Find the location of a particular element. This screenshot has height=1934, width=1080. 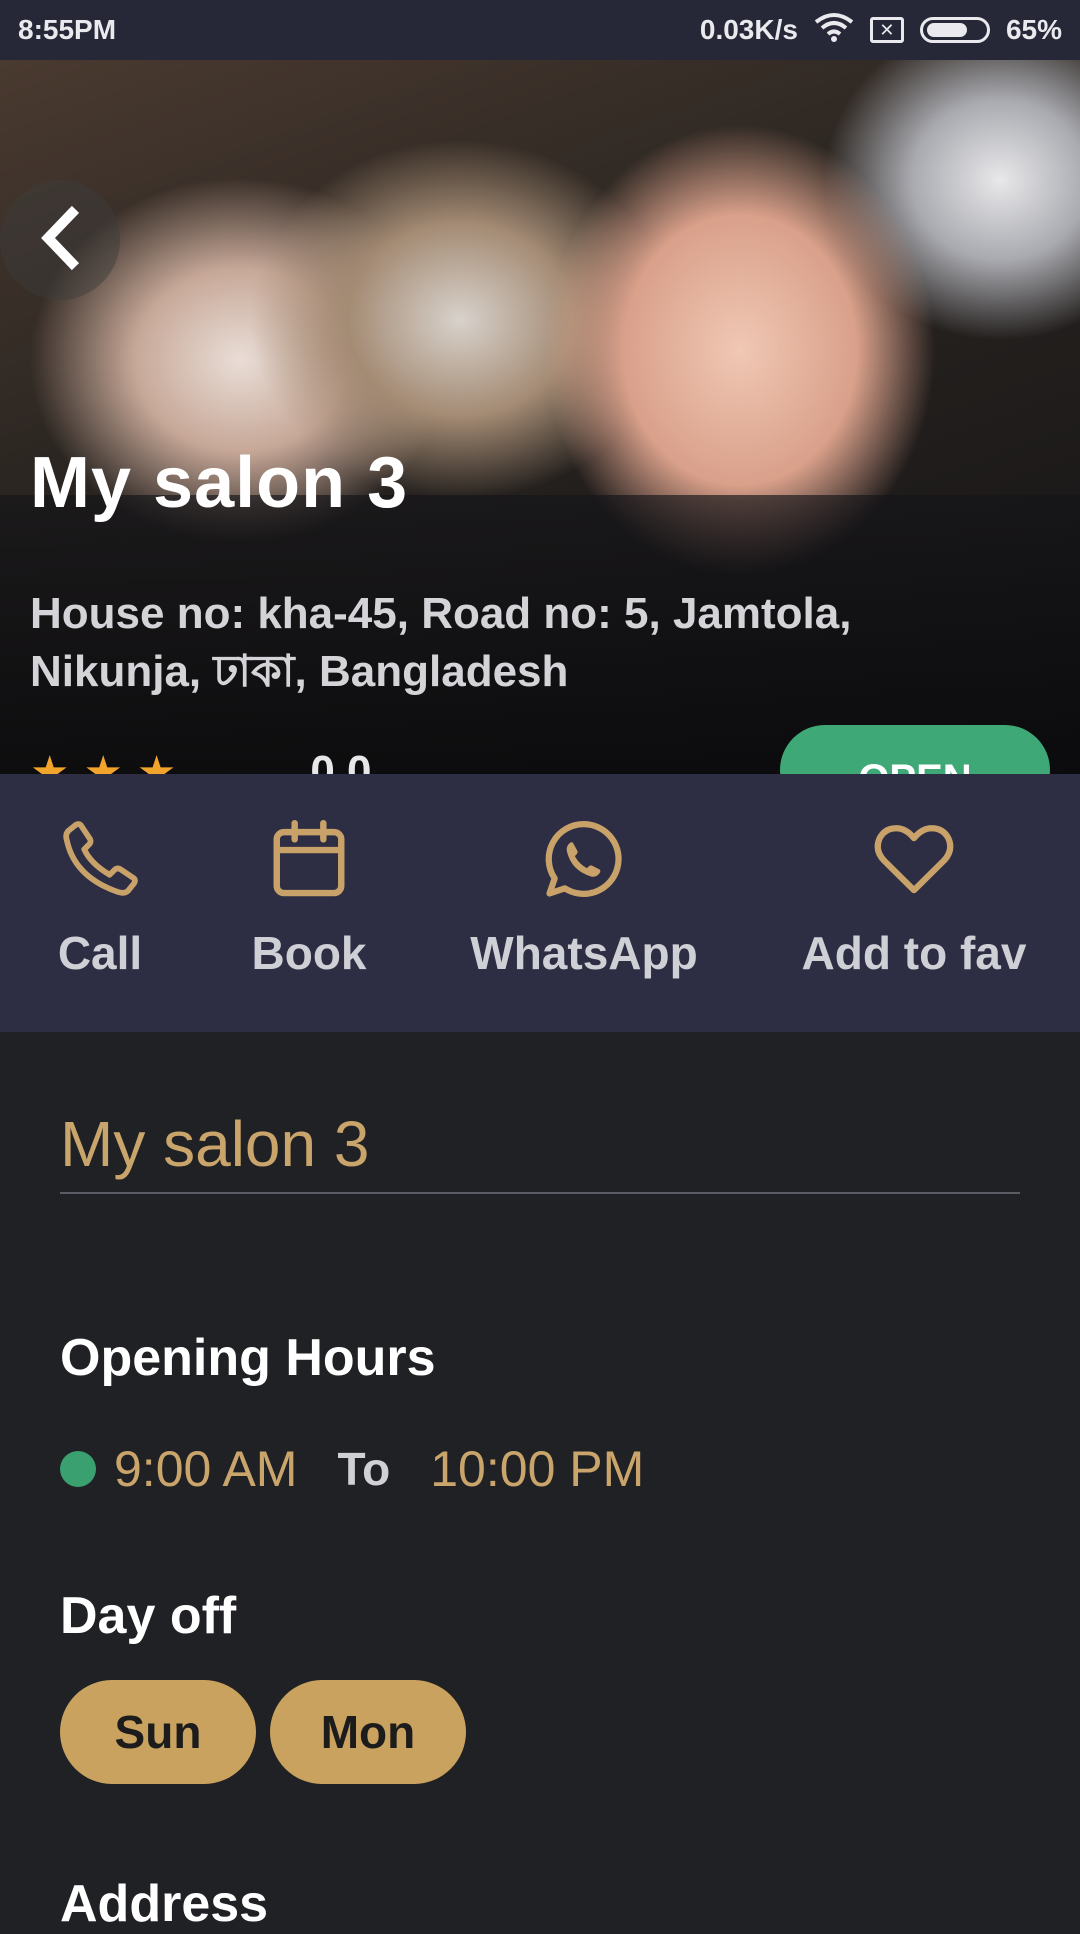

close-time: 10:00 PM is located at coordinates (537, 1469).